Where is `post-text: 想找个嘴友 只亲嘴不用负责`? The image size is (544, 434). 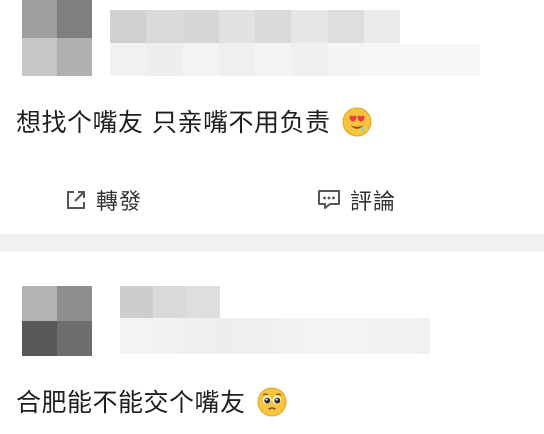 post-text: 想找个嘴友 只亲嘴不用负责 is located at coordinates (194, 123).